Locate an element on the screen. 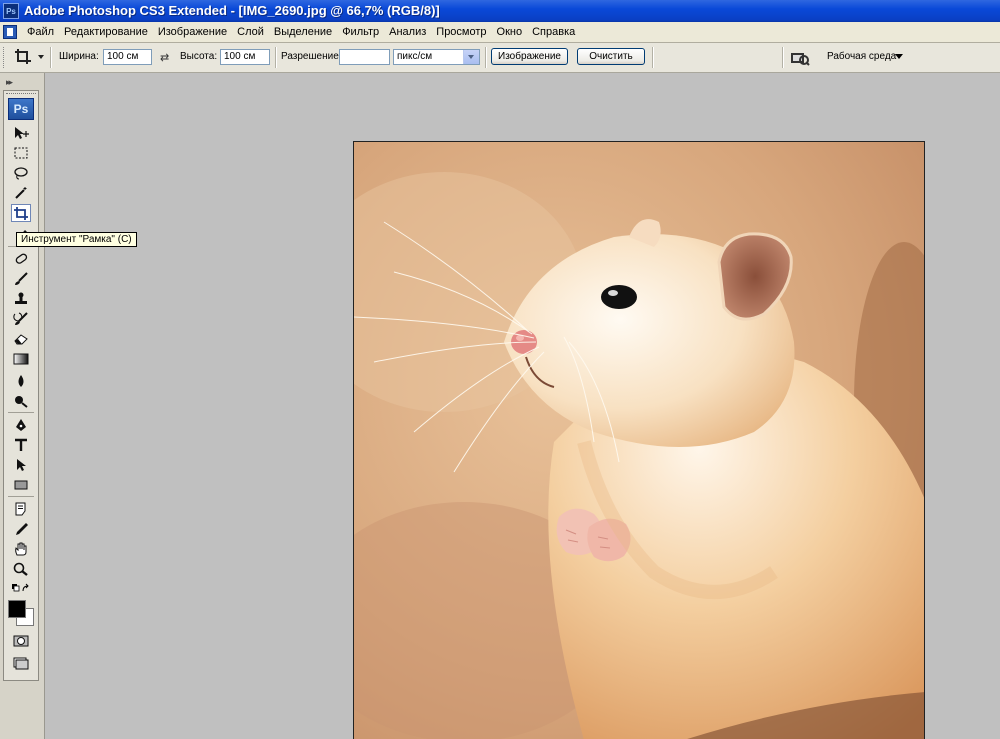 Image resolution: width=1000 pixels, height=739 pixels. menu-analysis: Анализ is located at coordinates (407, 32).